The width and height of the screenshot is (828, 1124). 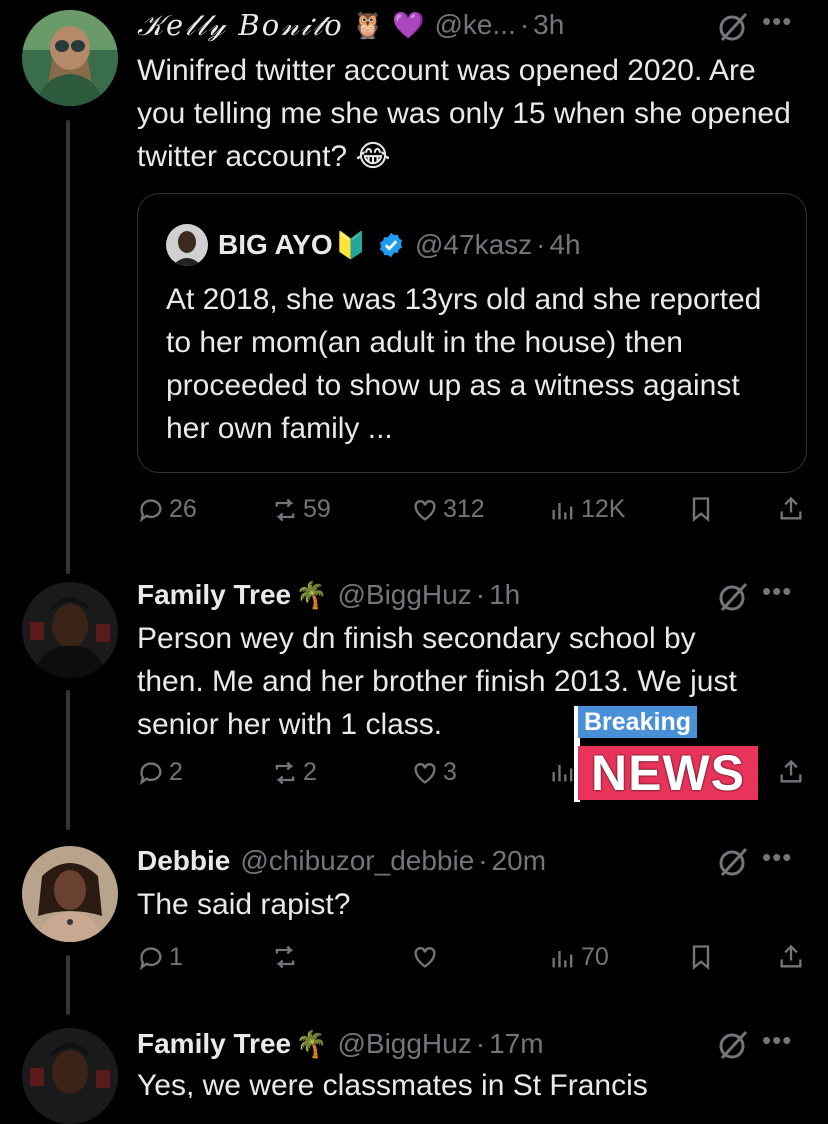 I want to click on tweet-header: Family Tree 🌴 @BiggHuz · 1h, so click(x=328, y=595).